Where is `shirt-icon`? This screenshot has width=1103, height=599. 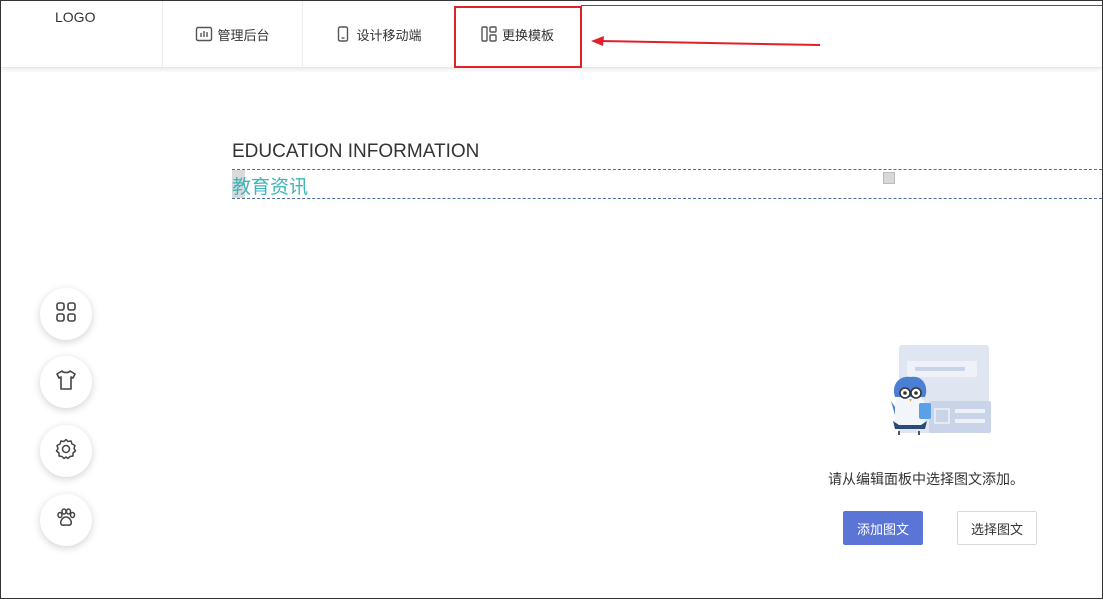
shirt-icon is located at coordinates (66, 382).